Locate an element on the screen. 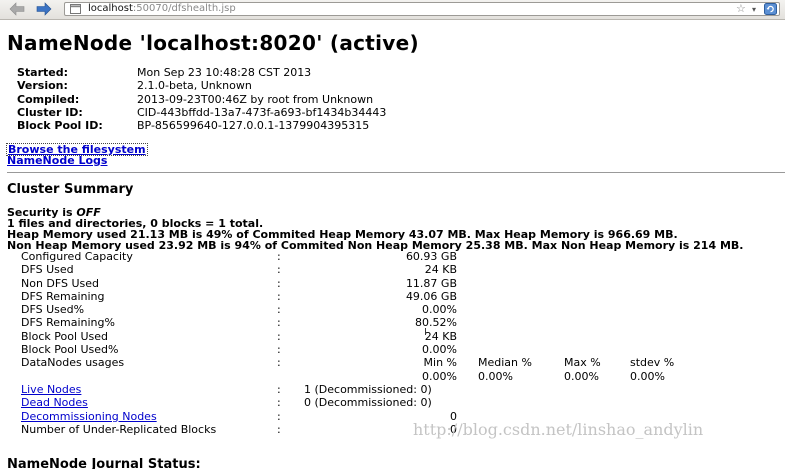  table-row: DFS Used% : 0.00% is located at coordinates (403, 309).